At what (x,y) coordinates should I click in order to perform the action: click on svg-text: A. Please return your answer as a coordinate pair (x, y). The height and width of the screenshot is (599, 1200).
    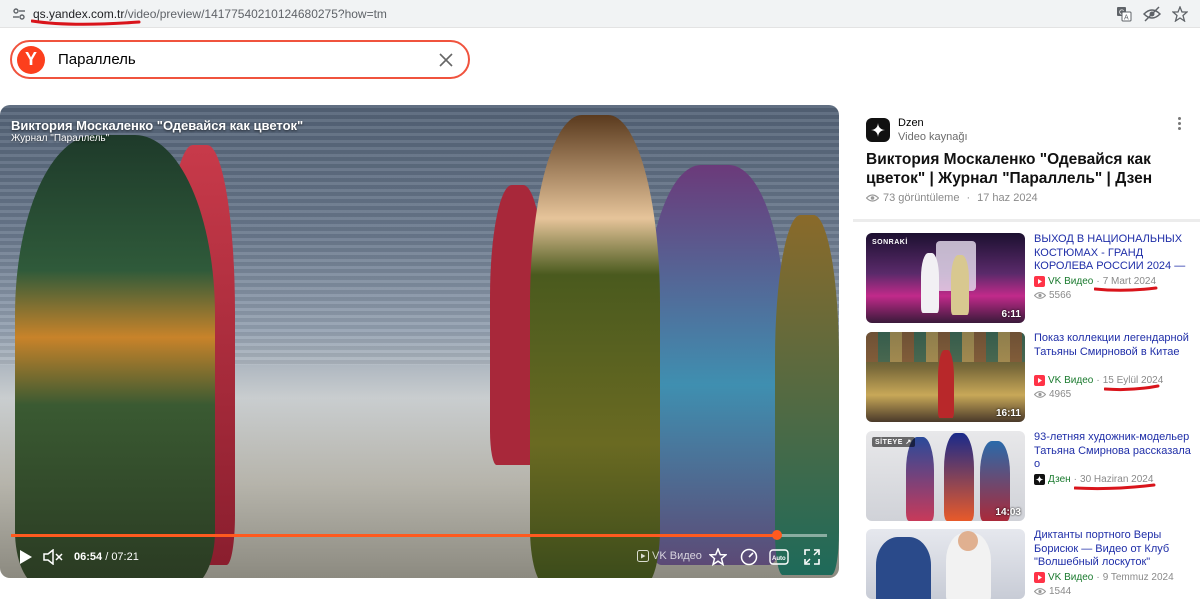
    Looking at the image, I should click on (1126, 18).